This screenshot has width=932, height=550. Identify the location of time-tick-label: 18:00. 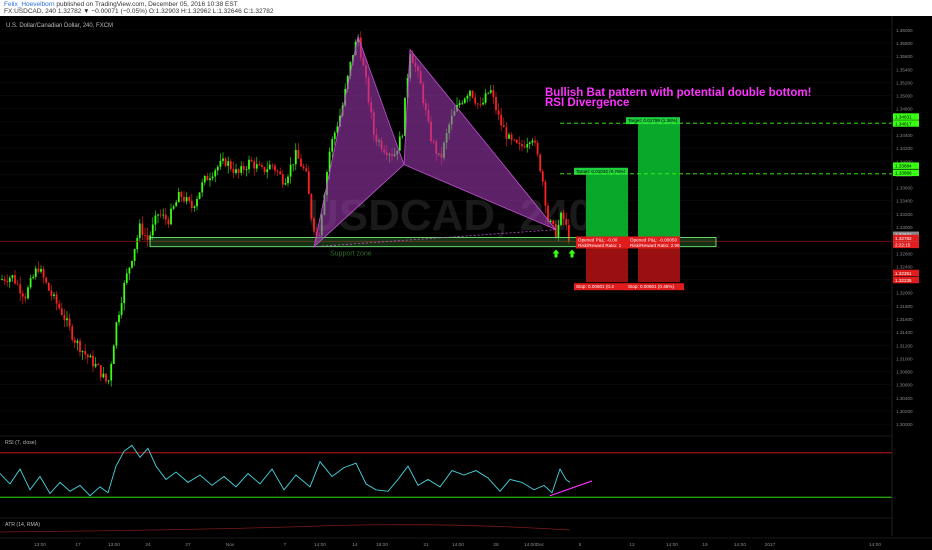
(382, 545).